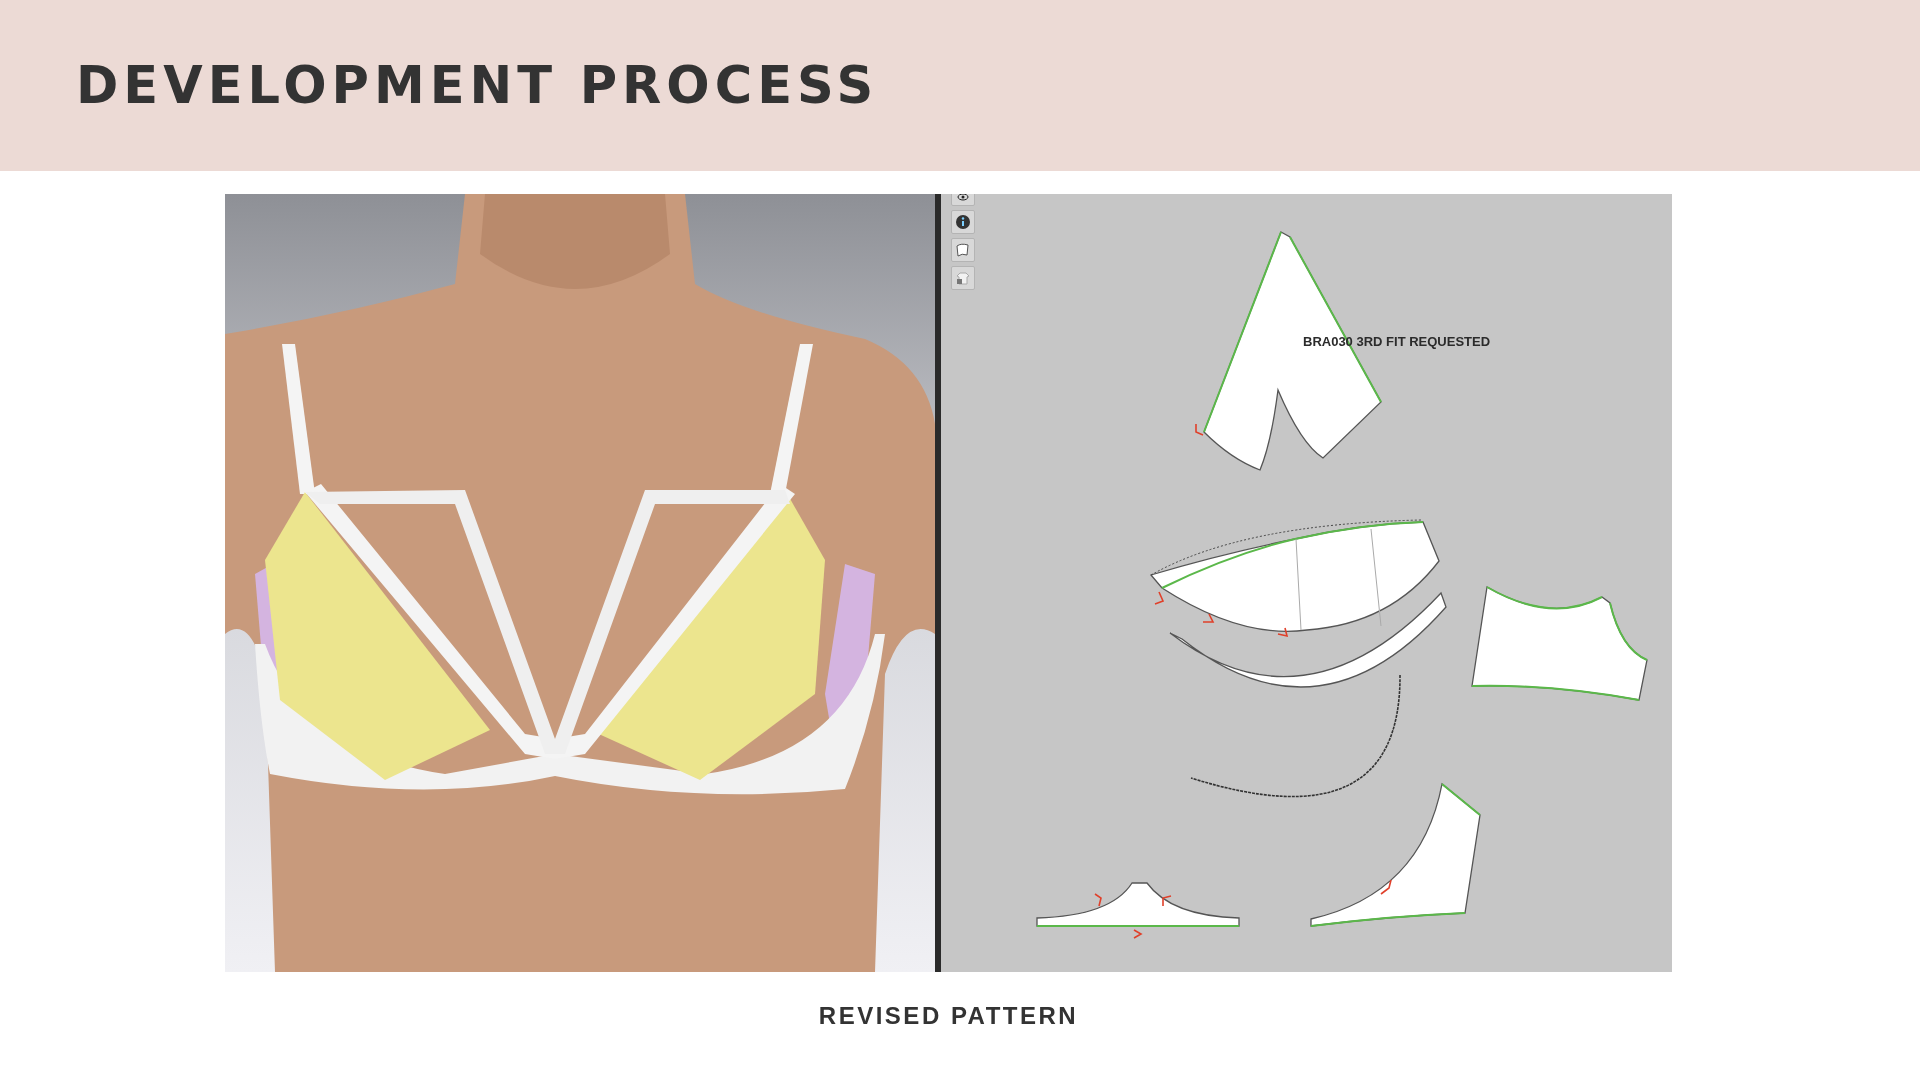 Image resolution: width=1920 pixels, height=1080 pixels. I want to click on lock-icon, so click(963, 278).